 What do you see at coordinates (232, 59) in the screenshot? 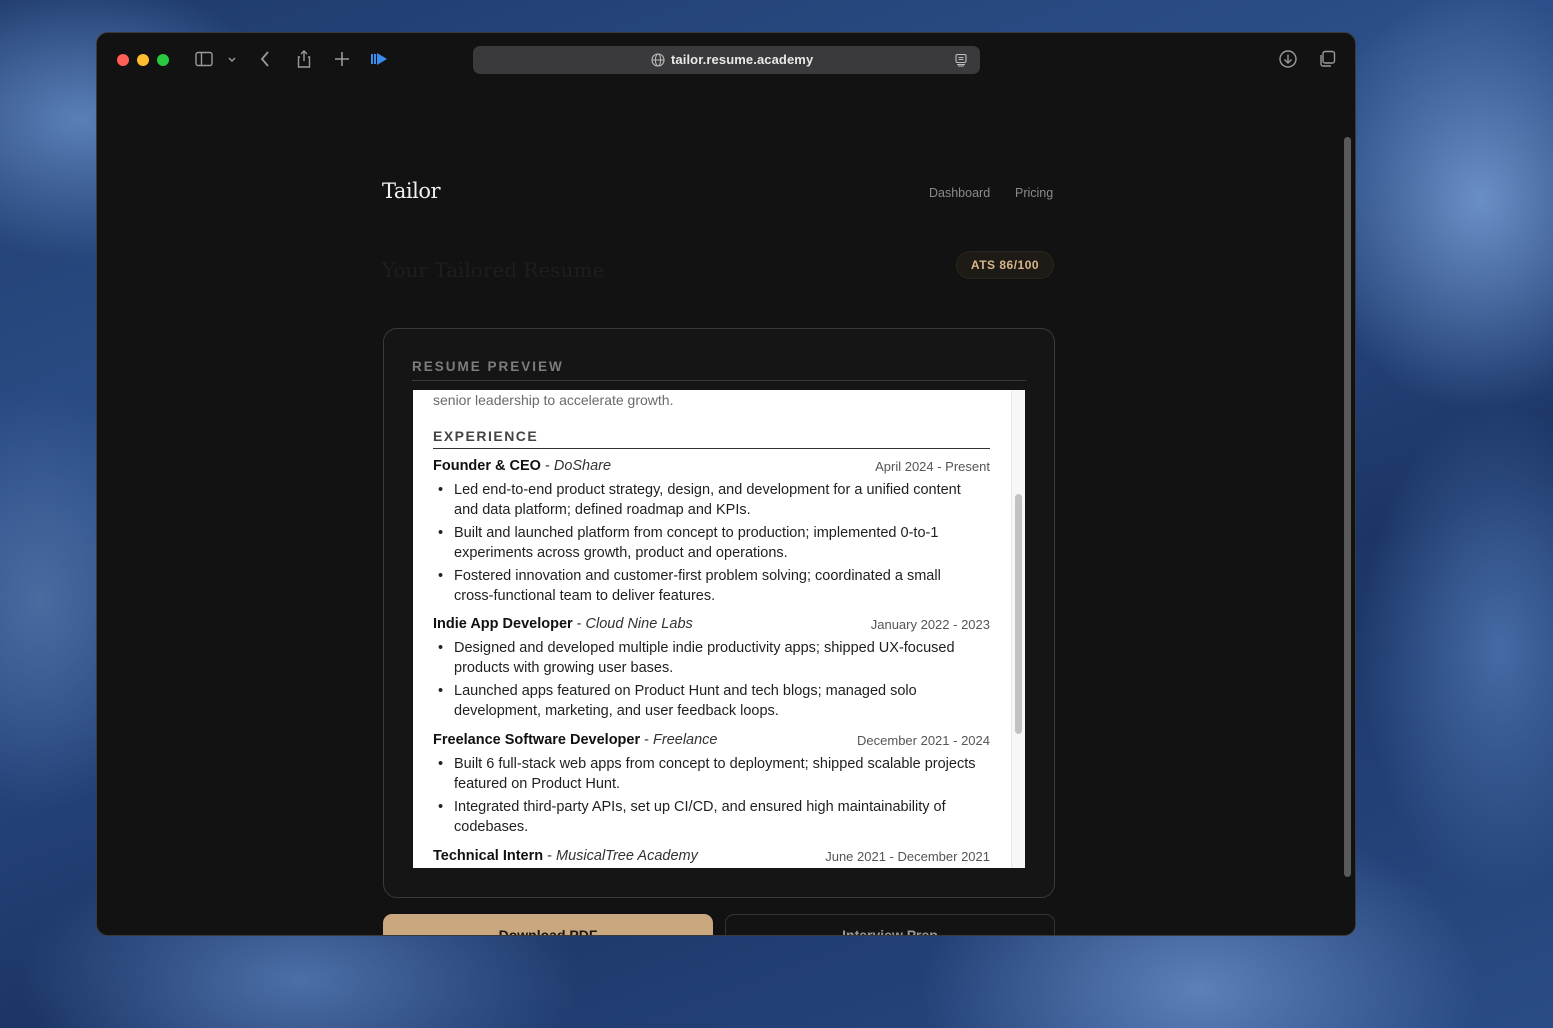
I see `chevron-down-icon` at bounding box center [232, 59].